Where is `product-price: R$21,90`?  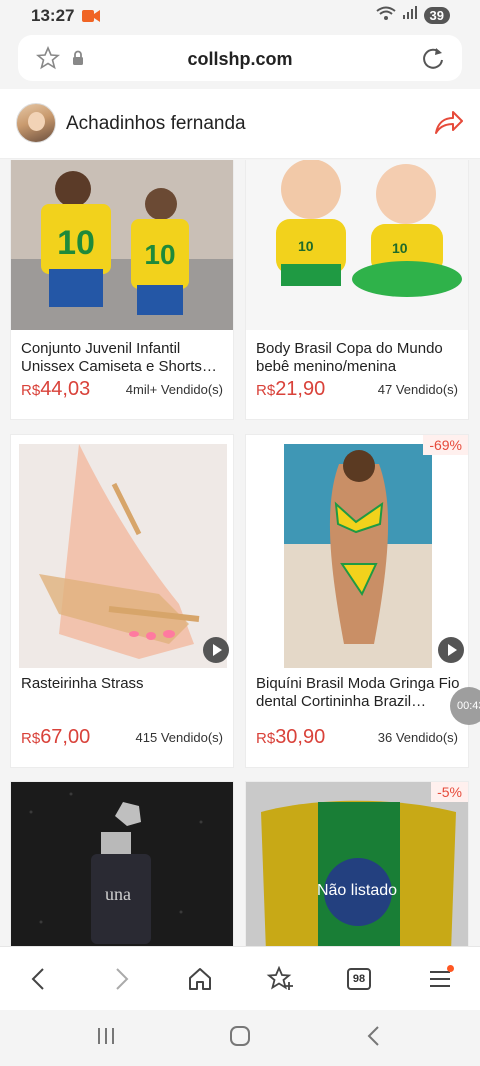
product-price: R$21,90 is located at coordinates (291, 389).